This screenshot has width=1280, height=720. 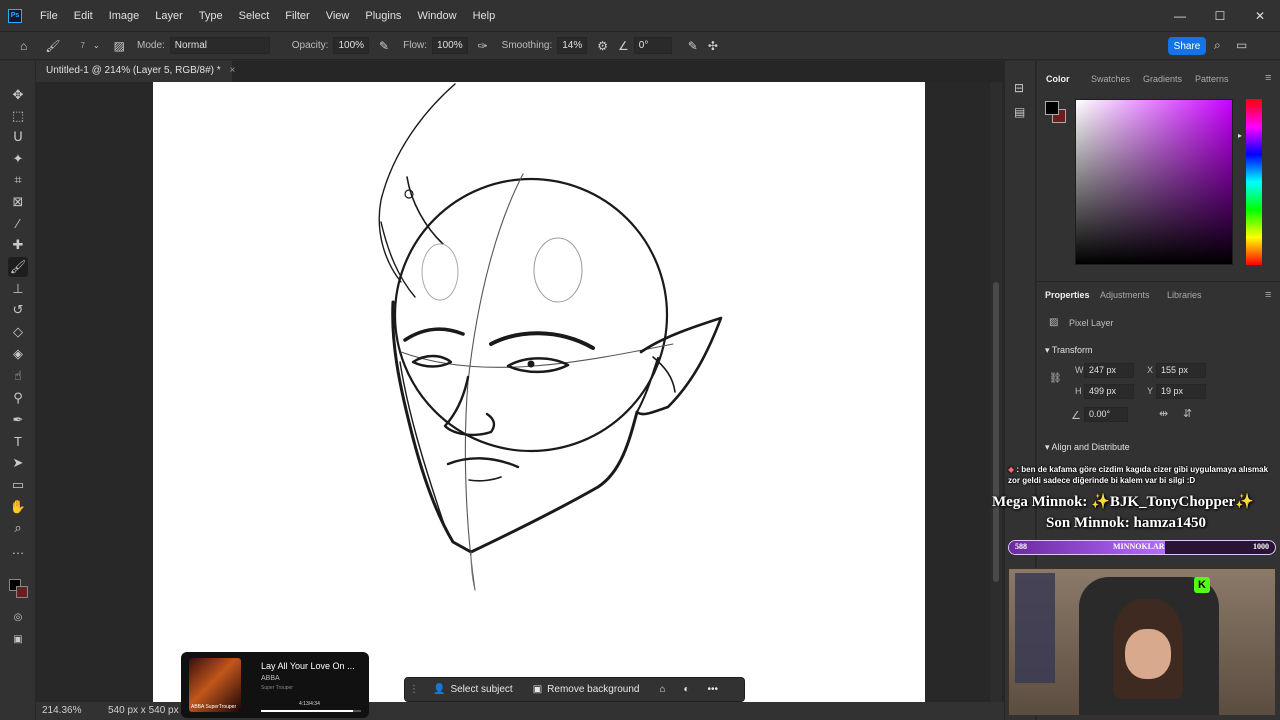 I want to click on menu-image: Image, so click(x=124, y=16).